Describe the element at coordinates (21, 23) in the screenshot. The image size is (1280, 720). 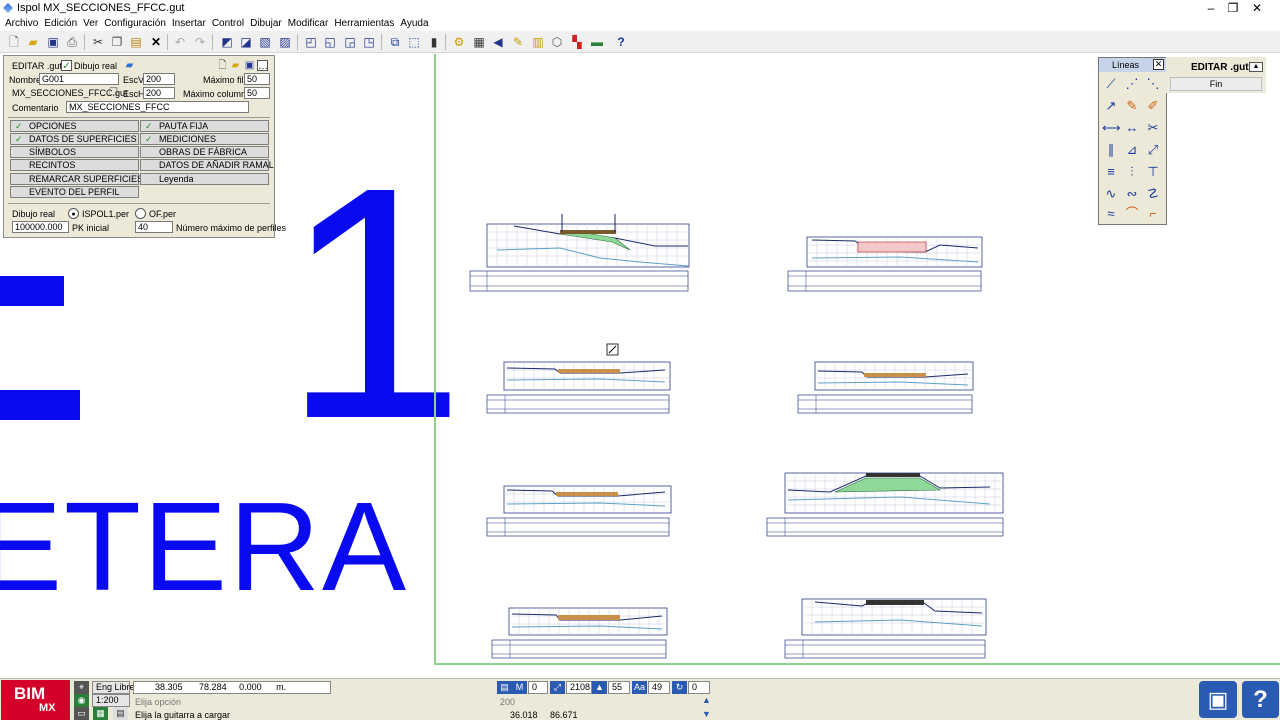
I see `menu-archivo: Archivo` at that location.